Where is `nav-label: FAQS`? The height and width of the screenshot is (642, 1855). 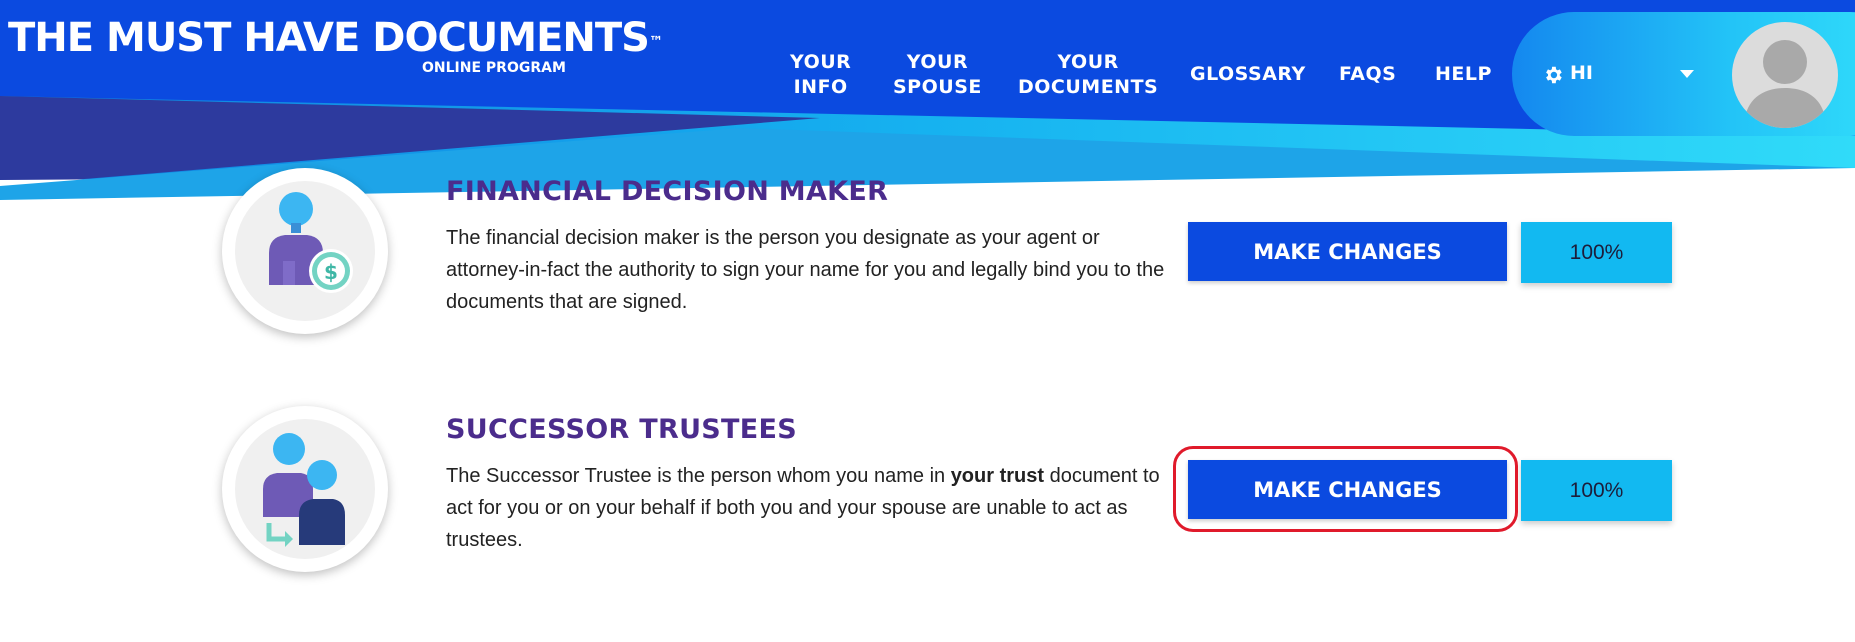
nav-label: FAQS is located at coordinates (1368, 74).